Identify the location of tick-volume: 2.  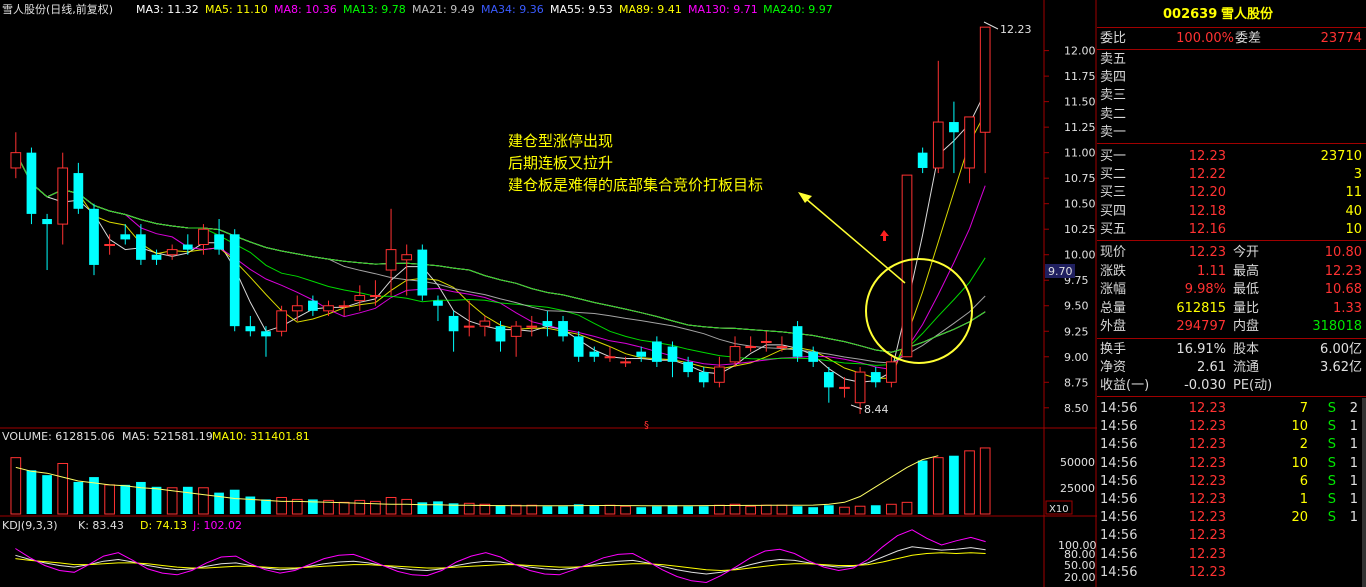
(1303, 445).